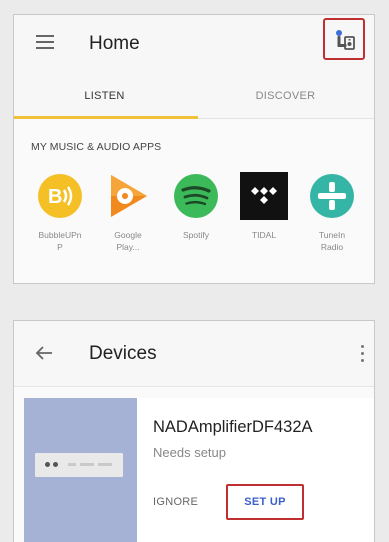  Describe the element at coordinates (114, 43) in the screenshot. I see `page-title: Home` at that location.